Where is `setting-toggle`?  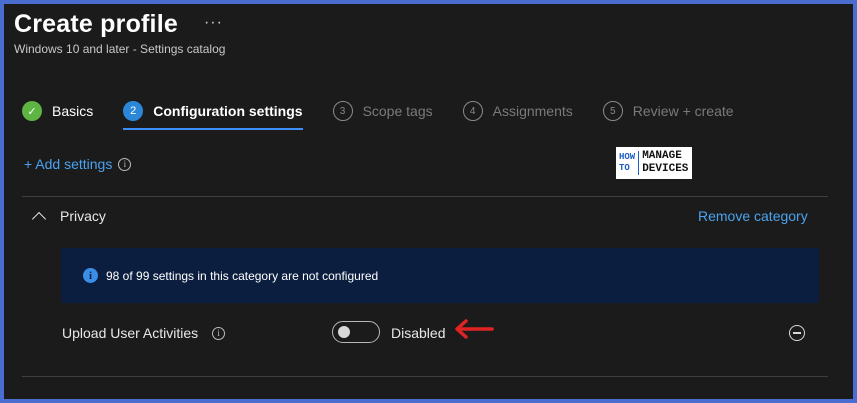 setting-toggle is located at coordinates (356, 332).